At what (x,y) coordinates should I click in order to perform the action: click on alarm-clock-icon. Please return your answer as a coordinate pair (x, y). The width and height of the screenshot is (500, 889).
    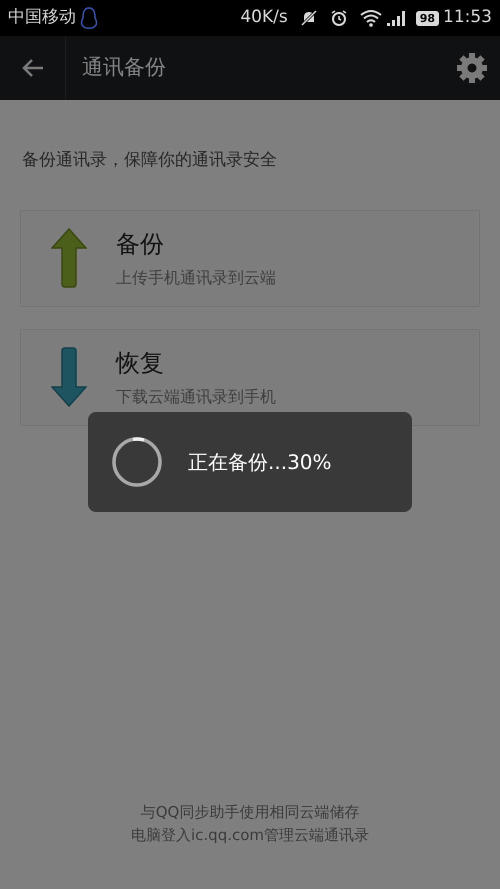
    Looking at the image, I should click on (339, 18).